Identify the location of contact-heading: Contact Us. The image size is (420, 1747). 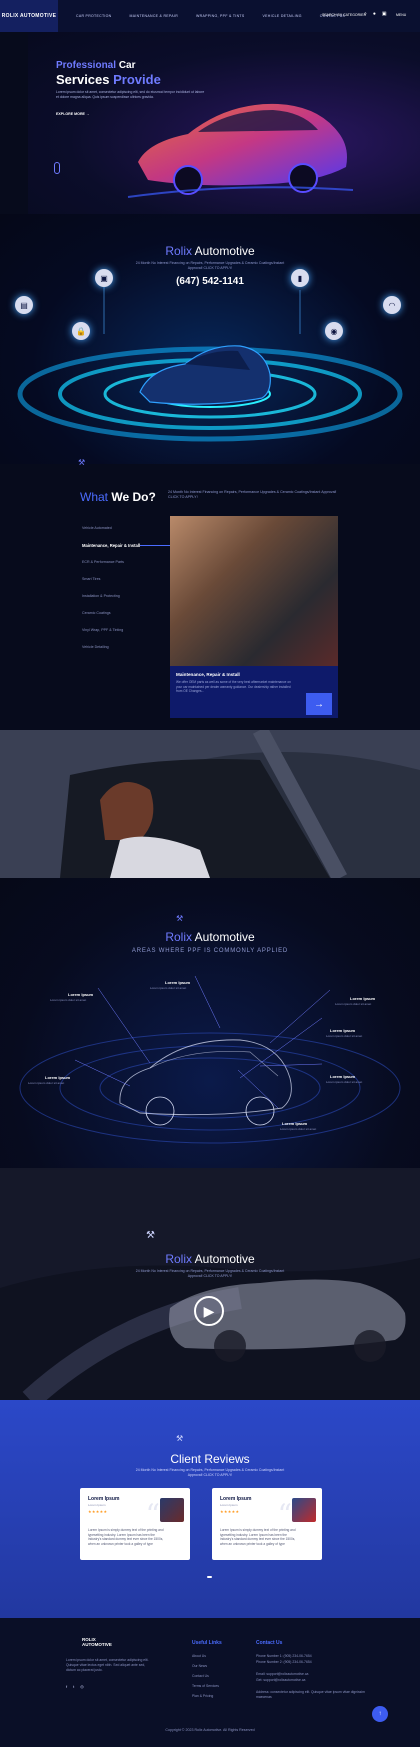
(269, 1643).